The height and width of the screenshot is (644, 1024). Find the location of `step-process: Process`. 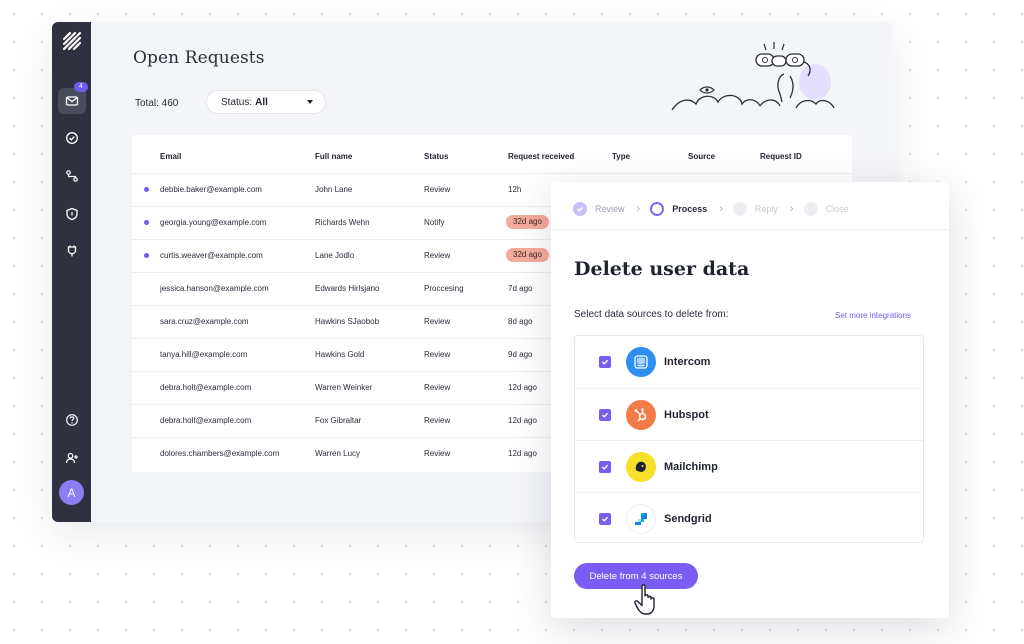

step-process: Process is located at coordinates (678, 209).